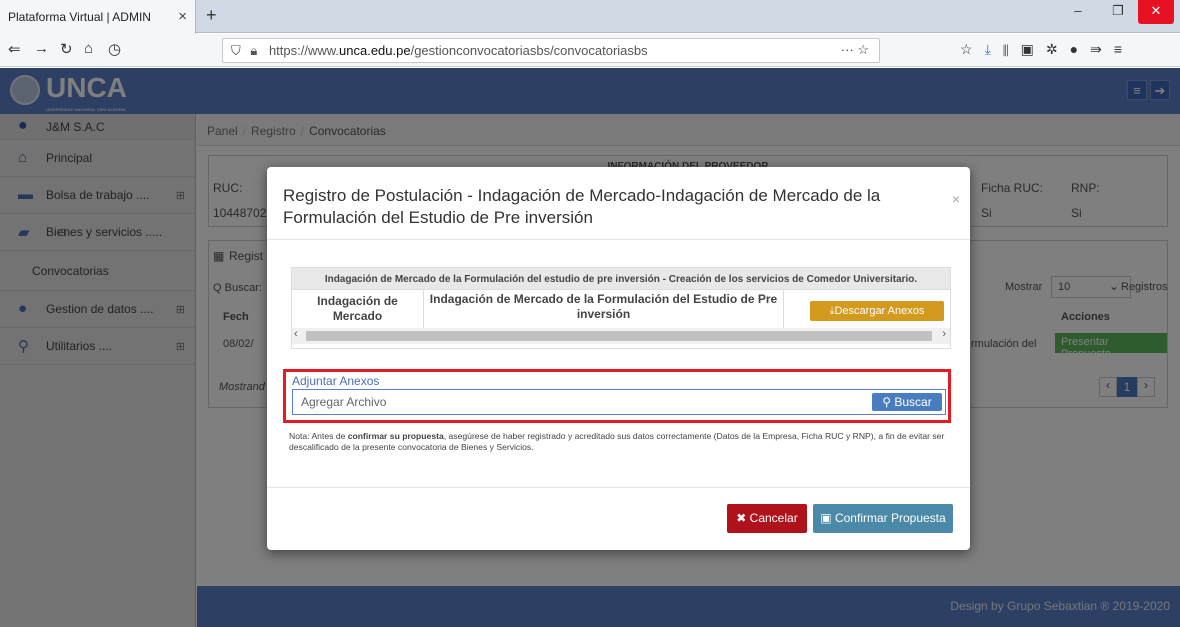 Image resolution: width=1180 pixels, height=627 pixels. I want to click on attach-annexes-highlight: Adjuntar Anexos Agregar Archivo ⚲ Buscar, so click(617, 396).